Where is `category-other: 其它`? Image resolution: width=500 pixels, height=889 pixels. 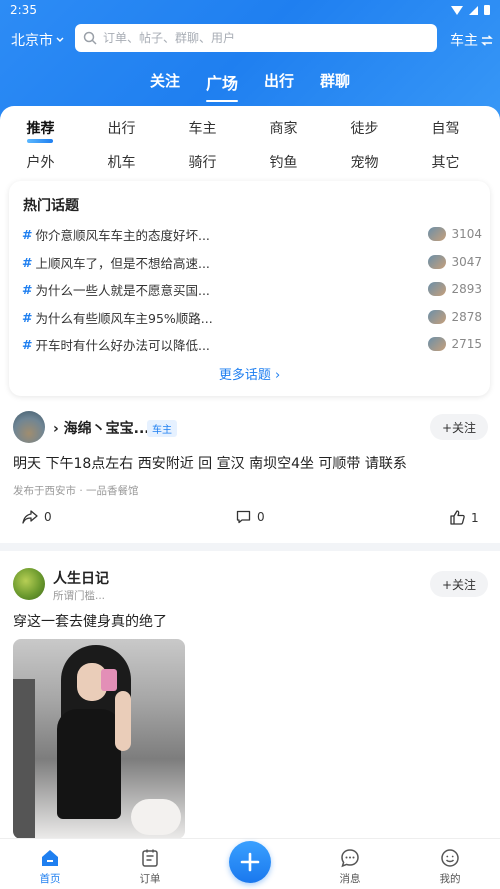
category-other: 其它 is located at coordinates (445, 162).